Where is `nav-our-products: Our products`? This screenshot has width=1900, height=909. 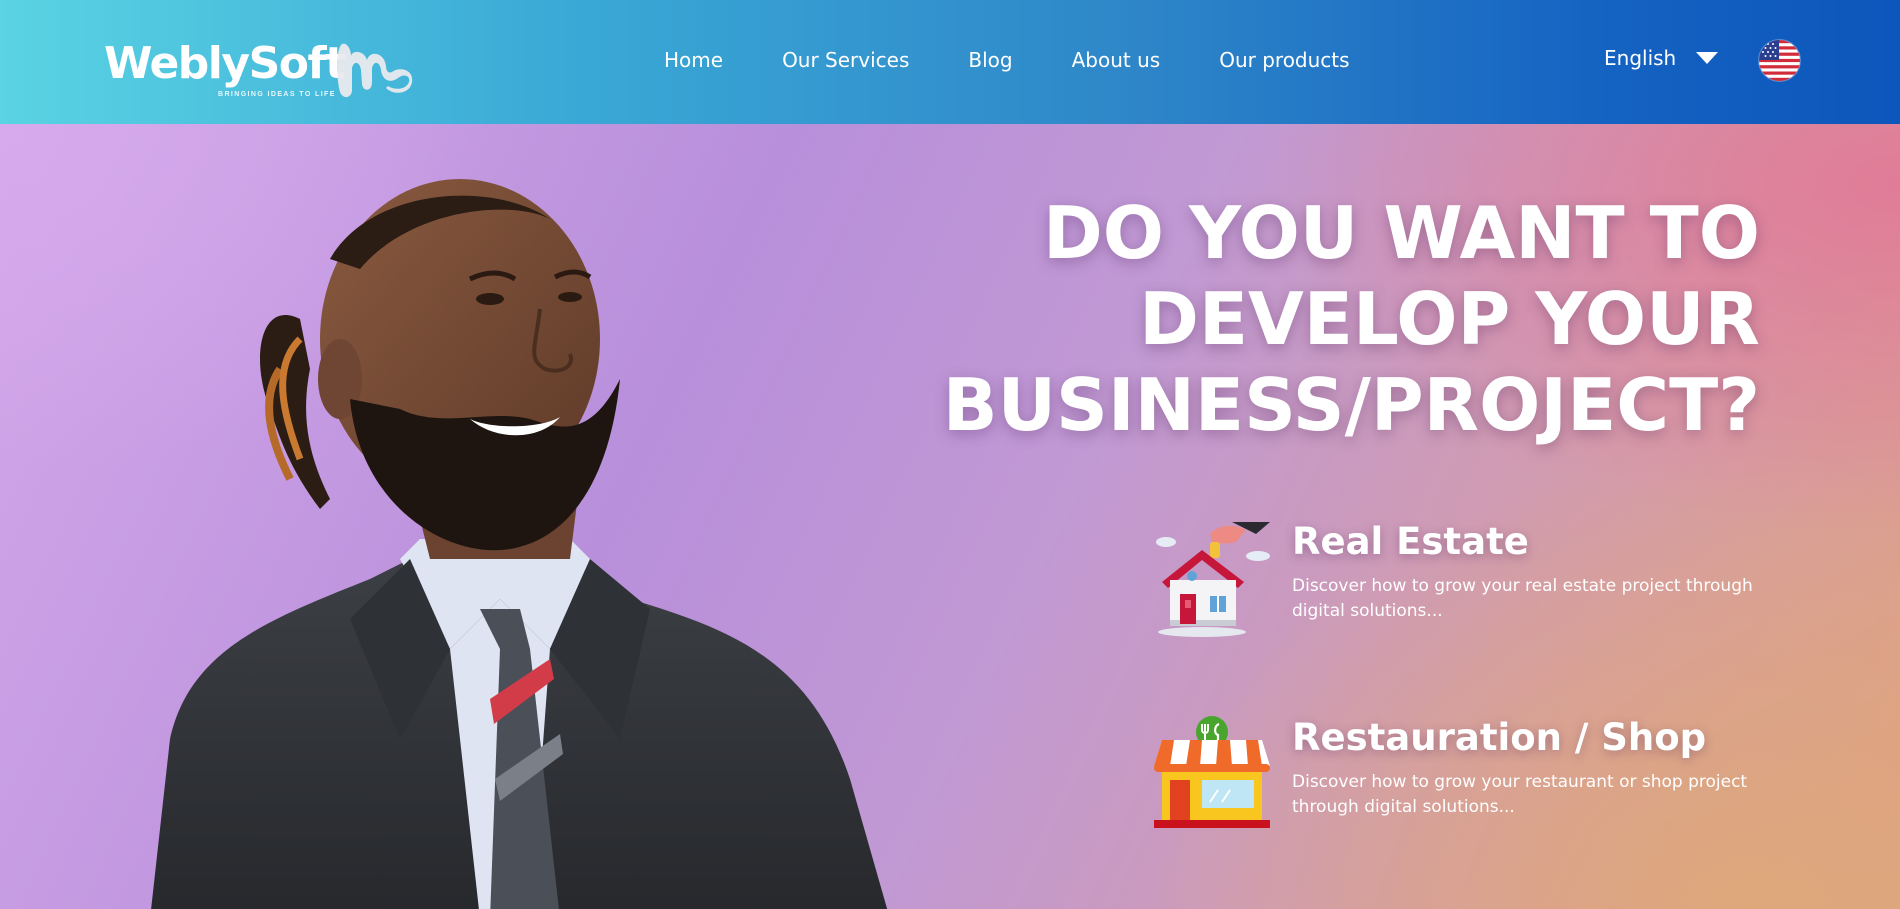 nav-our-products: Our products is located at coordinates (1284, 60).